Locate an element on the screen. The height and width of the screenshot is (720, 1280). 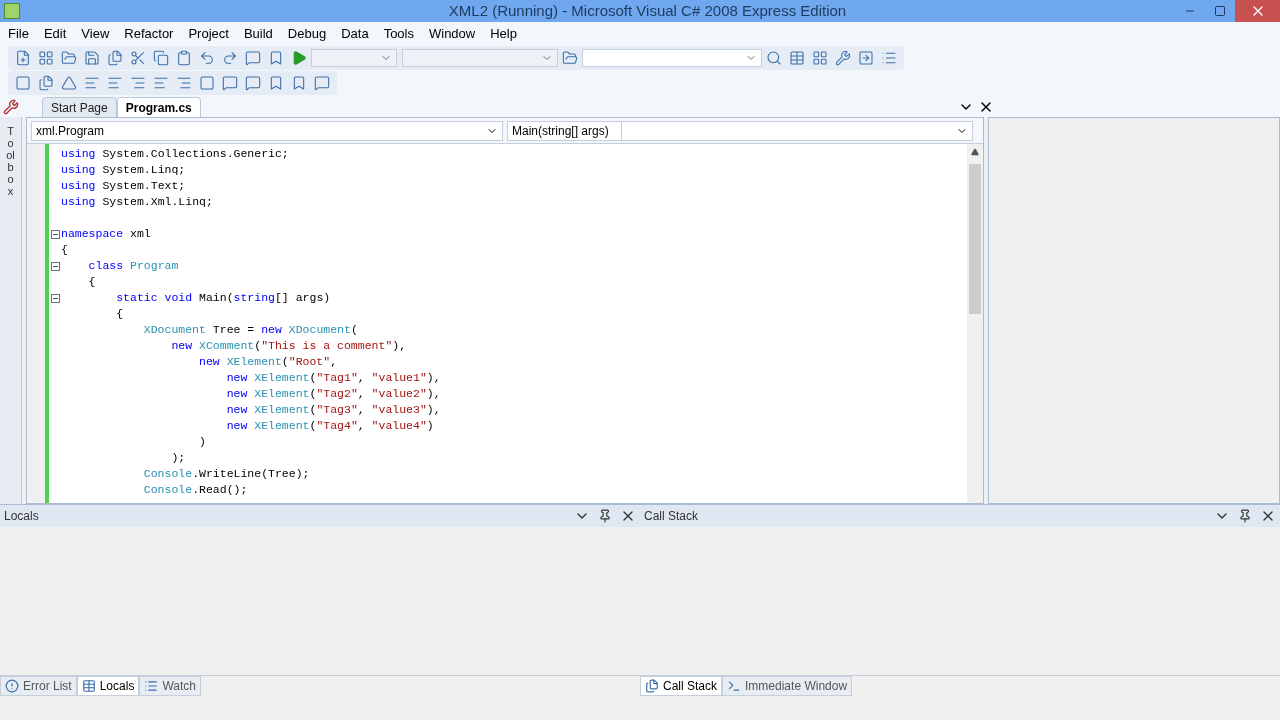
code-line: XDocument Tree = new XDocument( is located at coordinates (250, 330).